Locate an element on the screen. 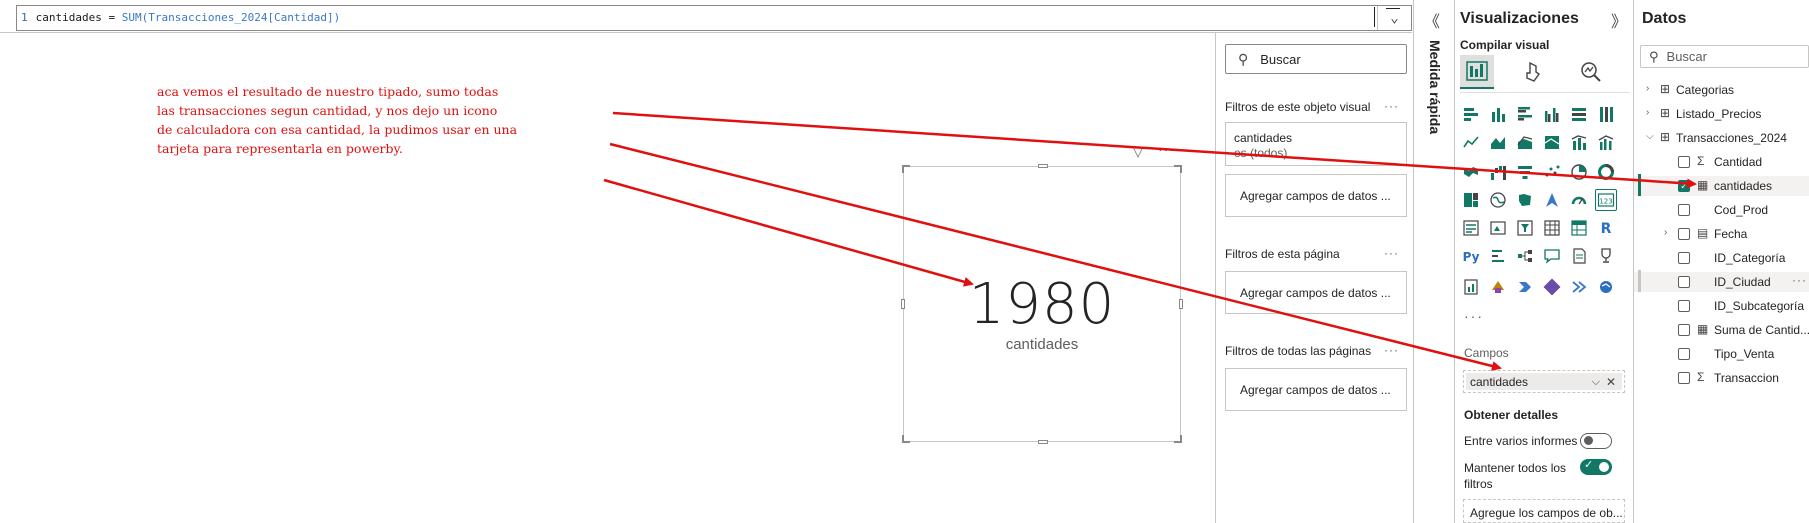  field-node: ID_Ciudad ··· is located at coordinates (1721, 282).